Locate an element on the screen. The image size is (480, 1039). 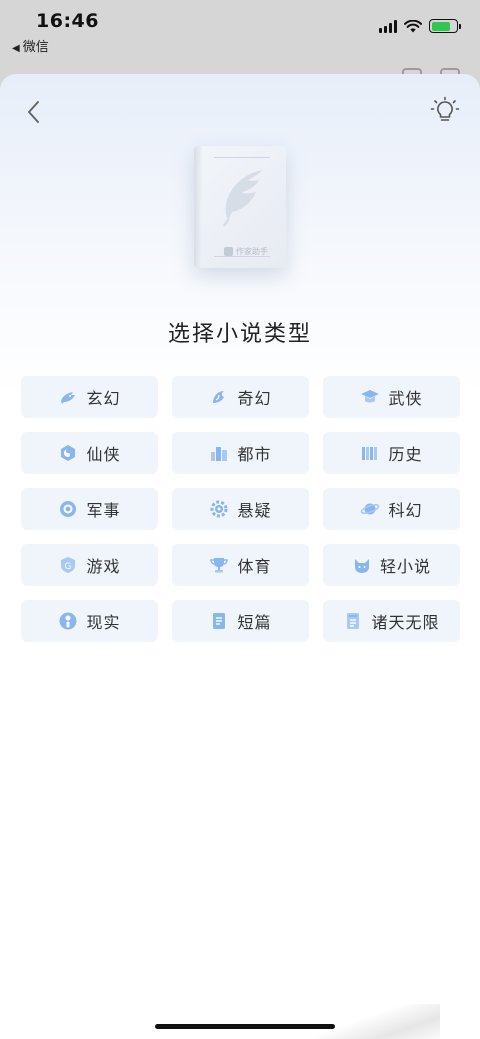
person-icon is located at coordinates (68, 621).